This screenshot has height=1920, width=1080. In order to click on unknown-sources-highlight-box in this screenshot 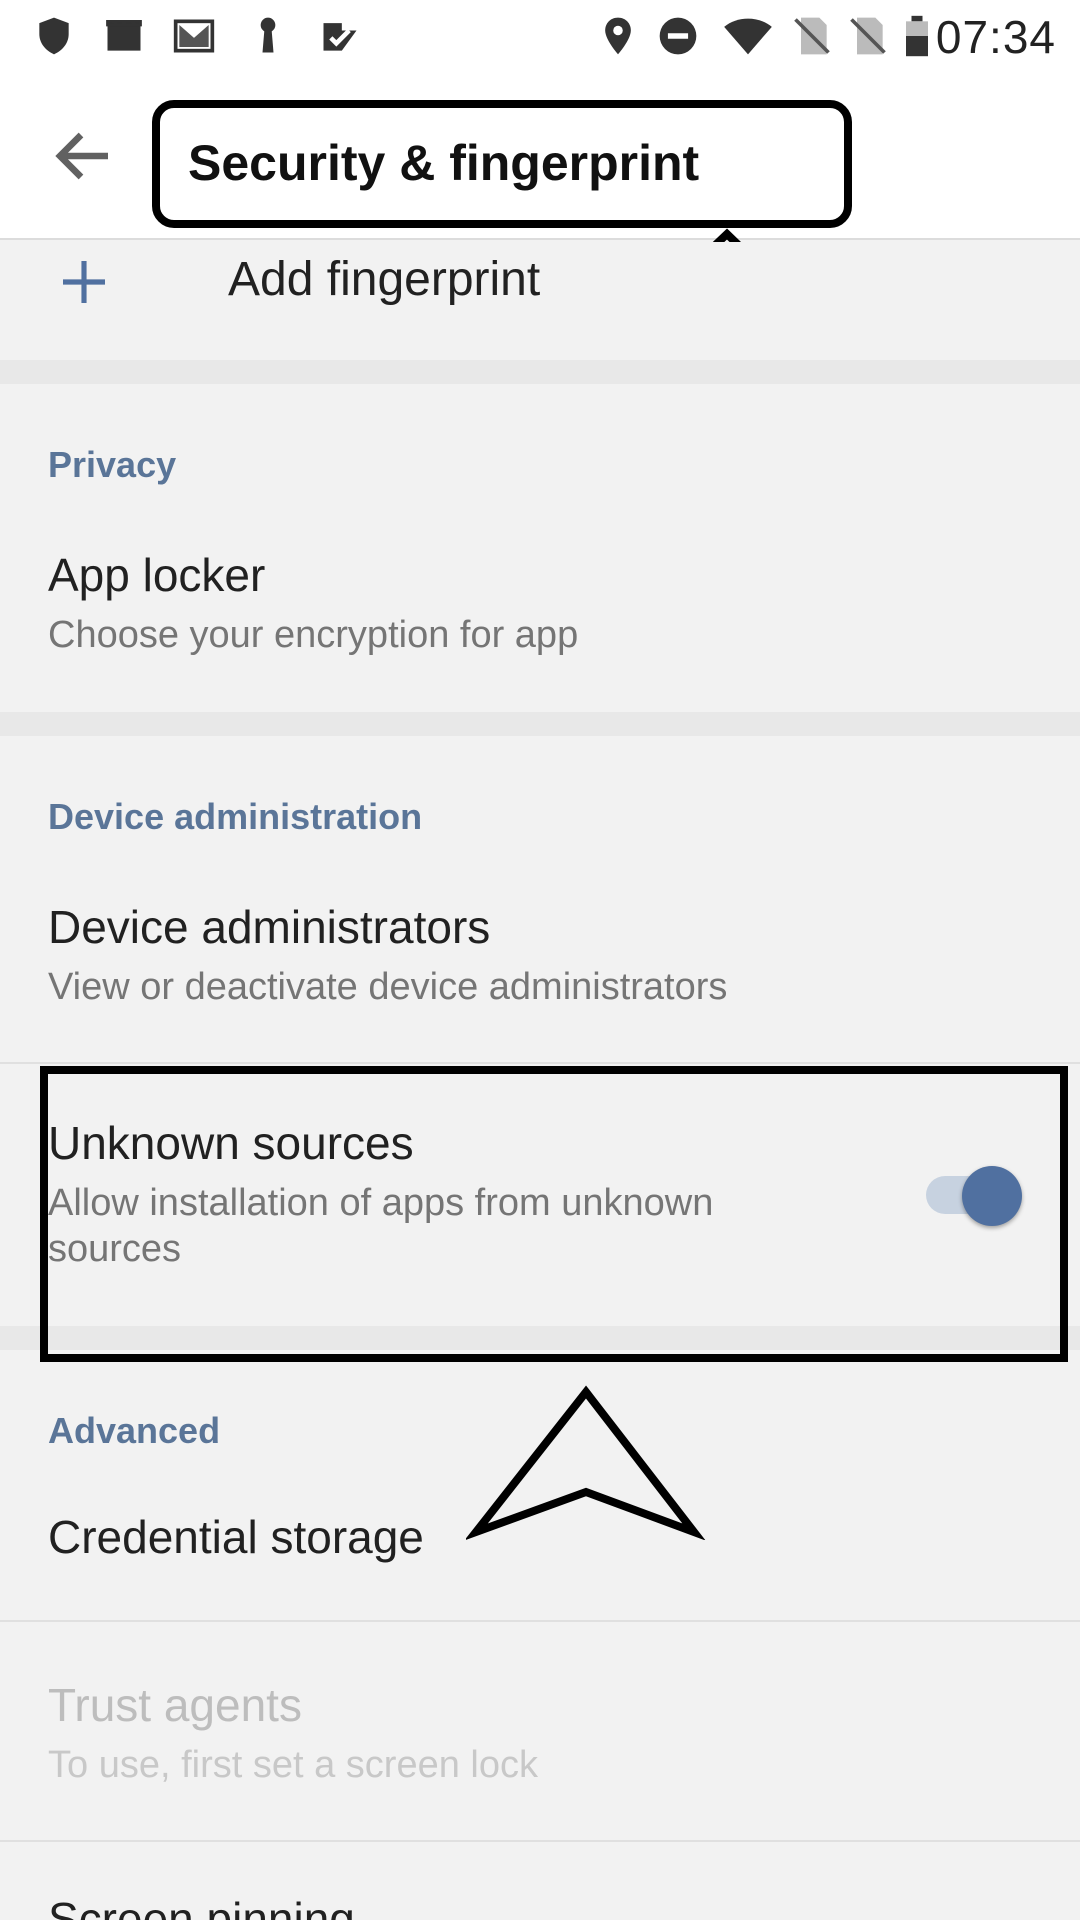, I will do `click(554, 1214)`.